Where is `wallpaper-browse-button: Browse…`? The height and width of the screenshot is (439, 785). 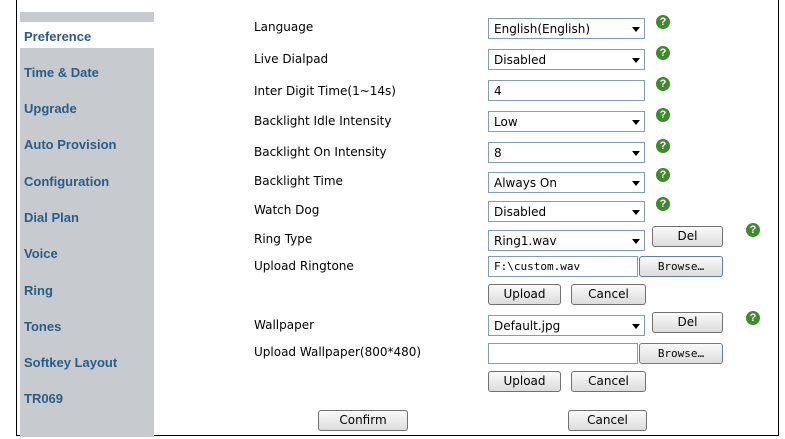 wallpaper-browse-button: Browse… is located at coordinates (681, 353).